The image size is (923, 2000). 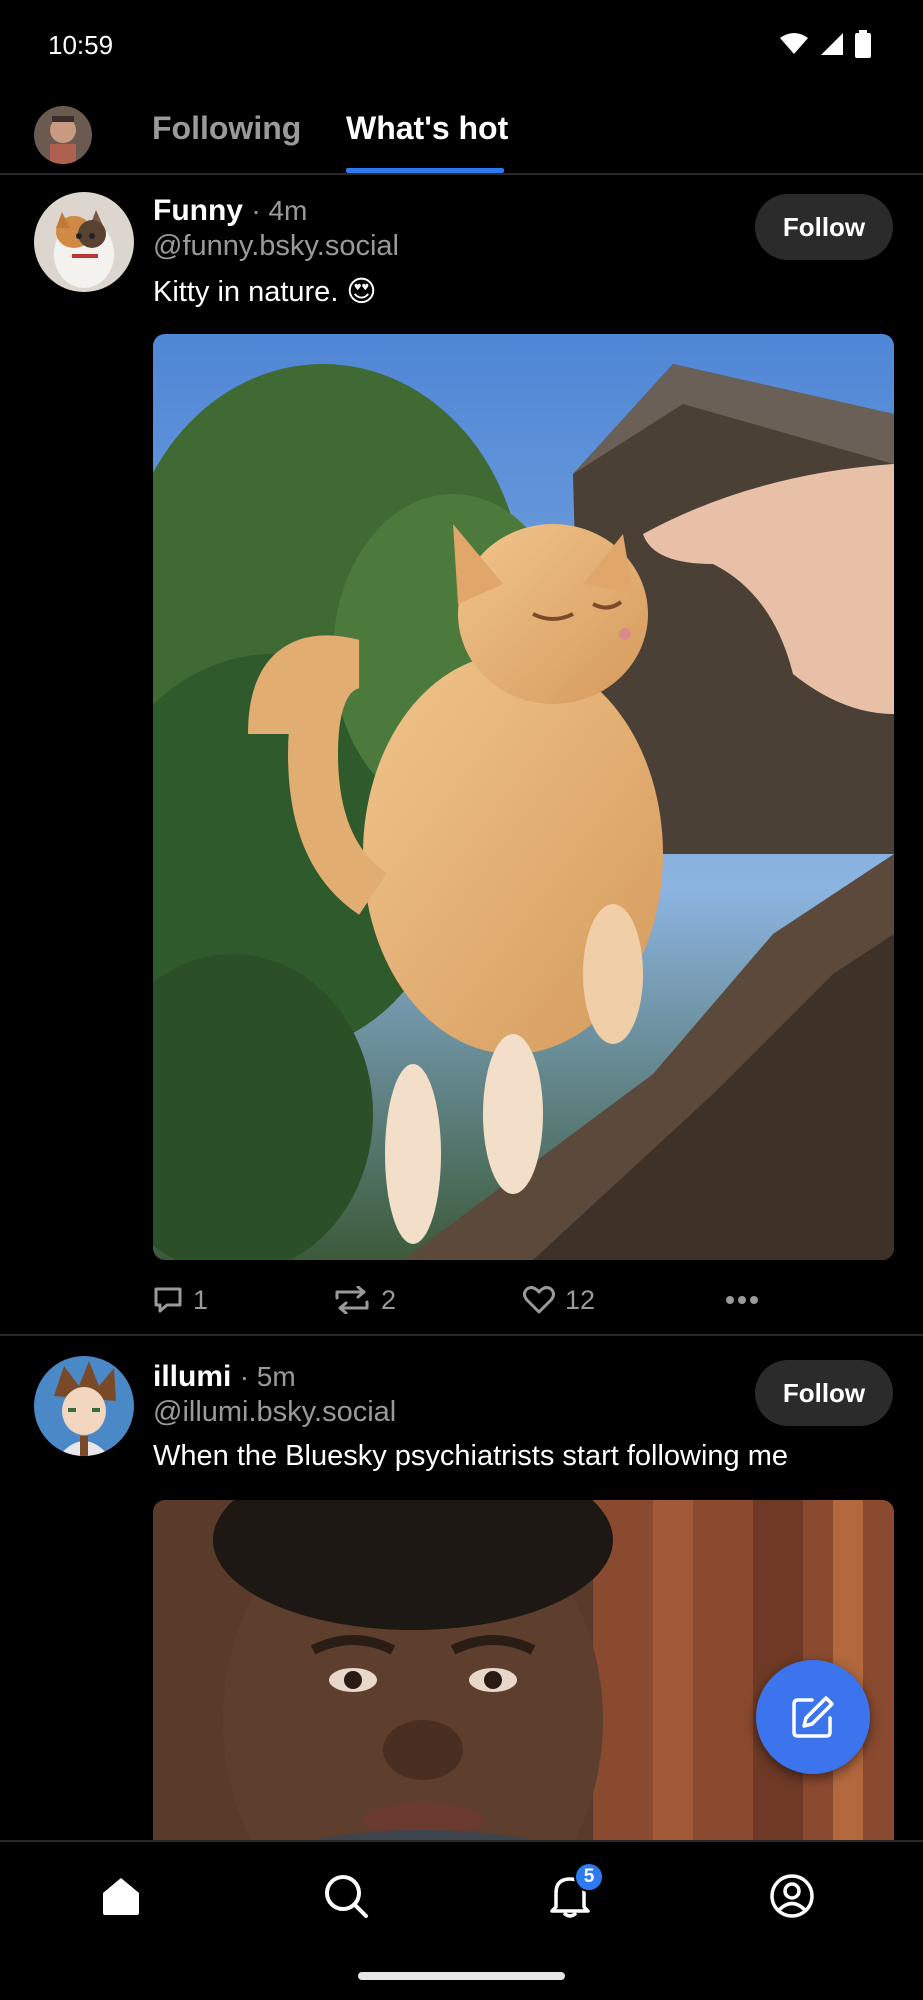 I want to click on post-author-line: illumi · 5m, so click(x=224, y=1377).